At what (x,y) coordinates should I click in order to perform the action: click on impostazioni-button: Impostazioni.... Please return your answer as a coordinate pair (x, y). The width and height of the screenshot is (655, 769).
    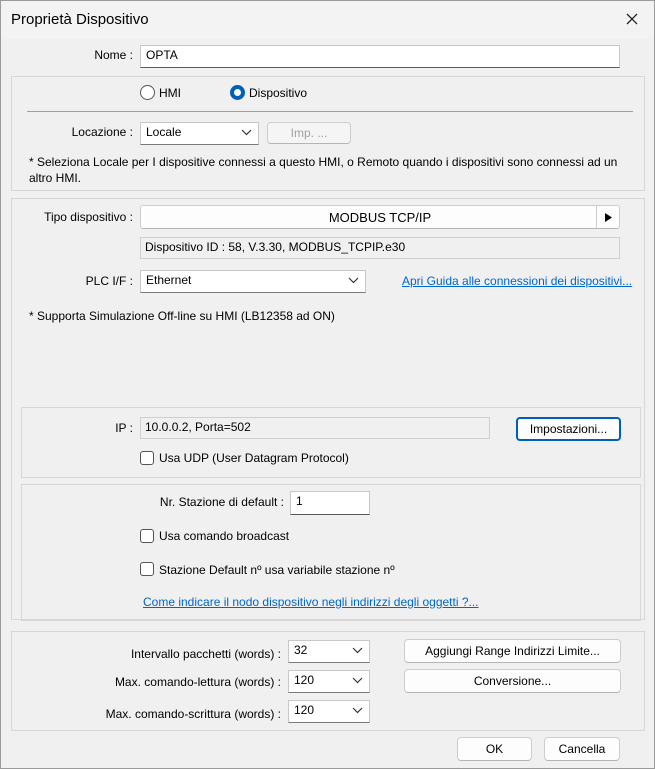
    Looking at the image, I should click on (568, 429).